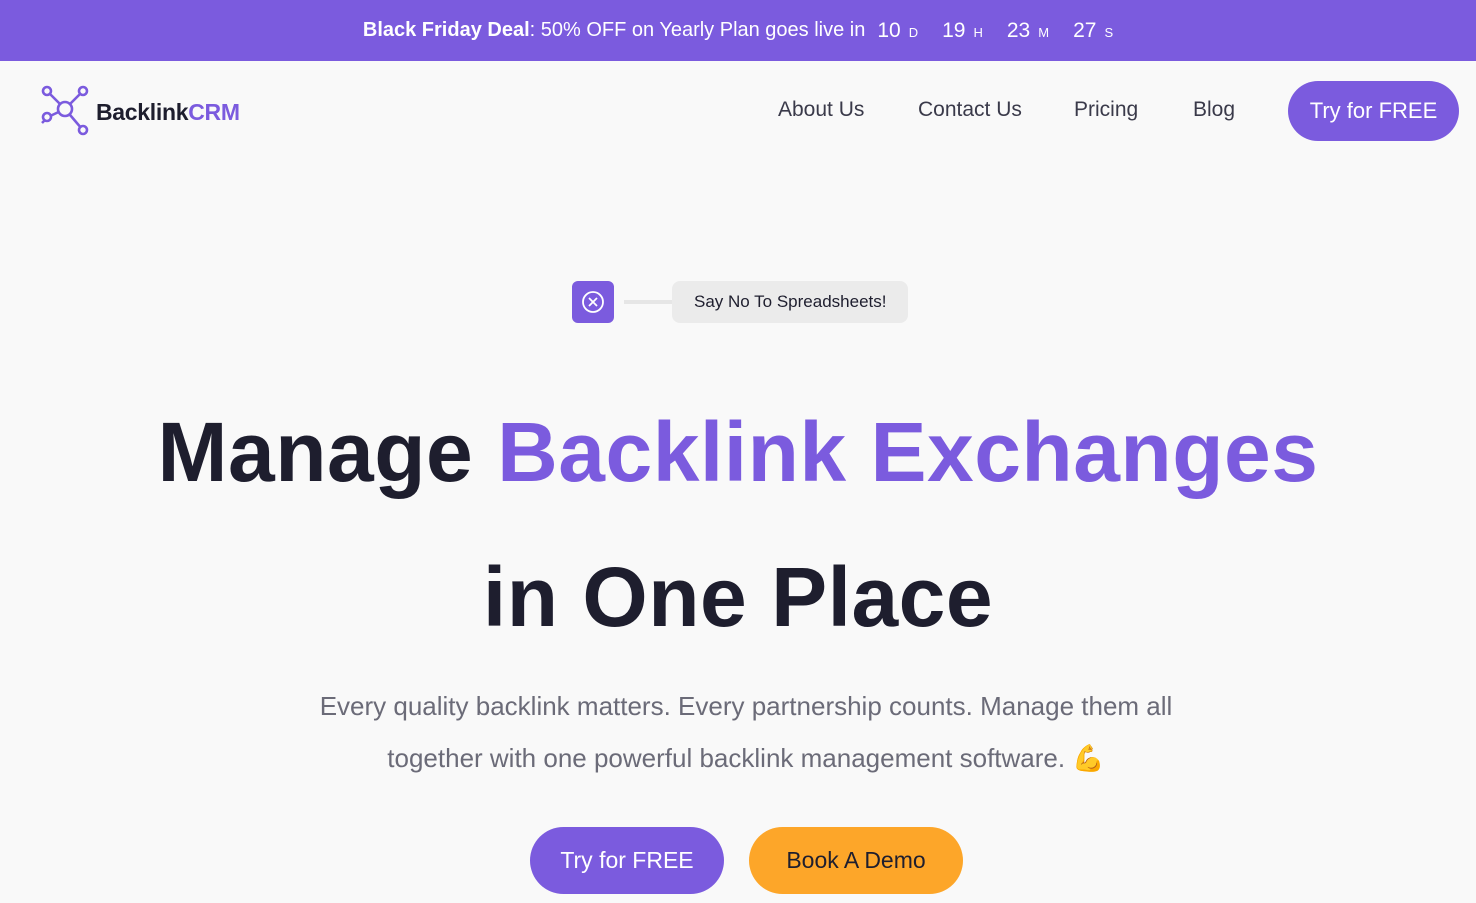 The width and height of the screenshot is (1476, 903). I want to click on countdown-days-value: 10, so click(889, 30).